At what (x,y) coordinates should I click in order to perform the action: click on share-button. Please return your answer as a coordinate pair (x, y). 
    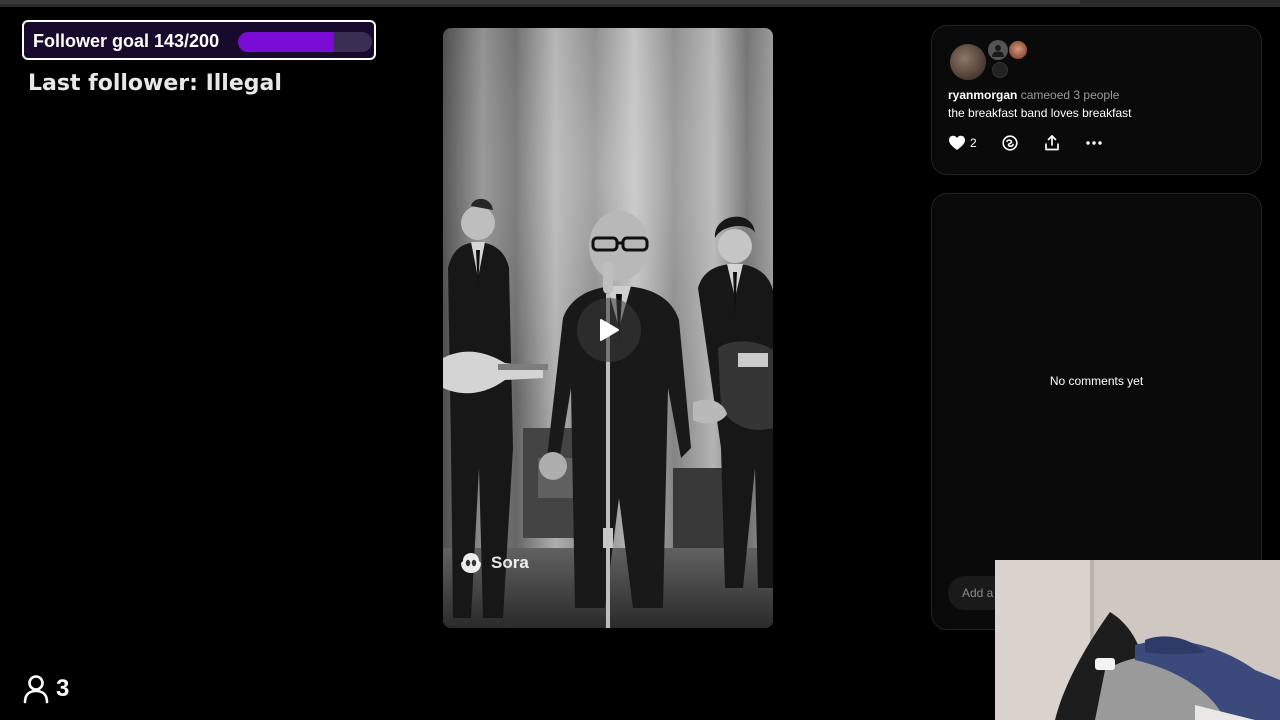
    Looking at the image, I should click on (1052, 143).